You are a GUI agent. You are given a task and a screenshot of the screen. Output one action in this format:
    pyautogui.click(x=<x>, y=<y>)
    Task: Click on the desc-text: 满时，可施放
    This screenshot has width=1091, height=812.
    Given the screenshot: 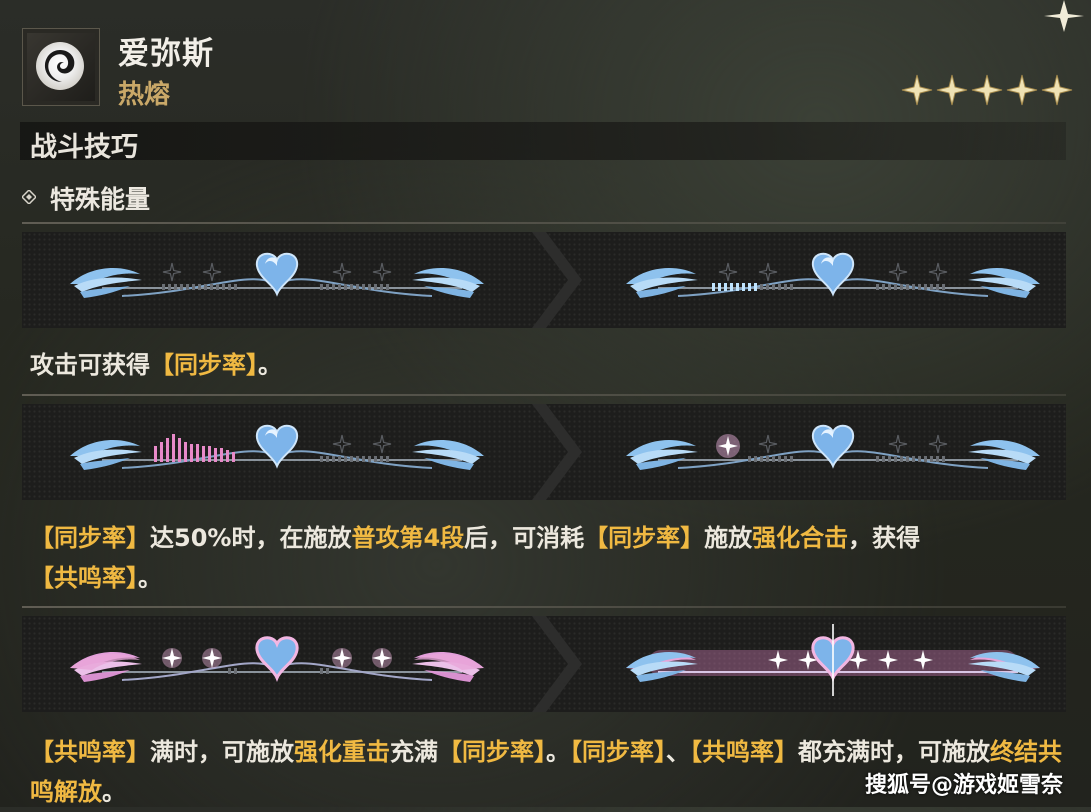 What is the action you would take?
    pyautogui.click(x=222, y=752)
    